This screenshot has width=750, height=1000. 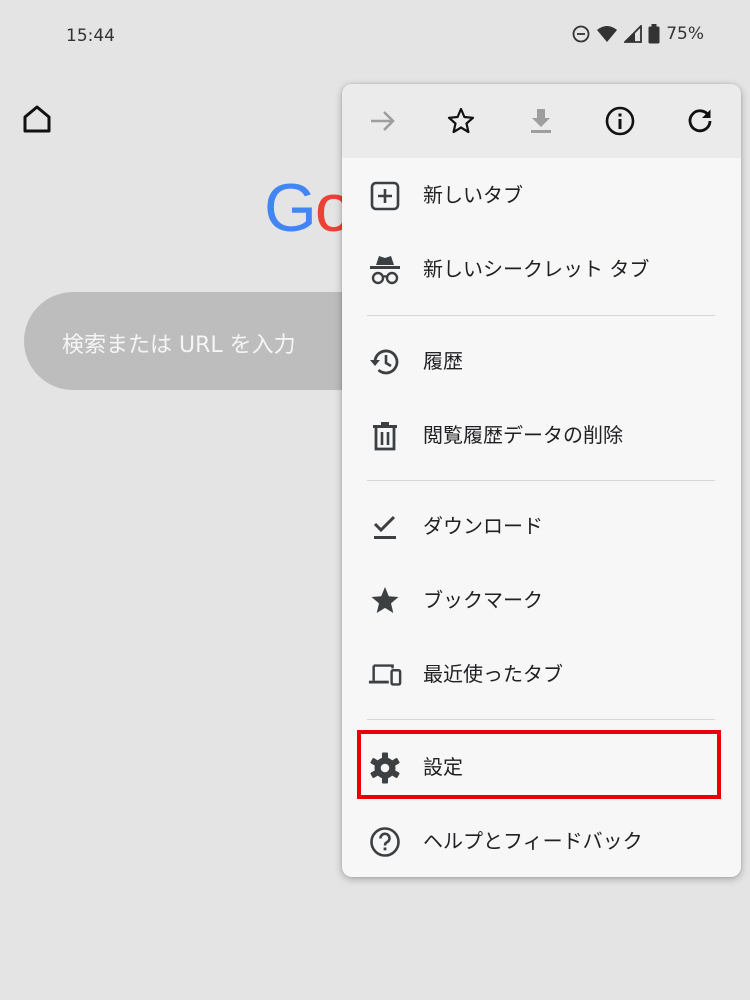 I want to click on reload-icon, so click(x=700, y=121).